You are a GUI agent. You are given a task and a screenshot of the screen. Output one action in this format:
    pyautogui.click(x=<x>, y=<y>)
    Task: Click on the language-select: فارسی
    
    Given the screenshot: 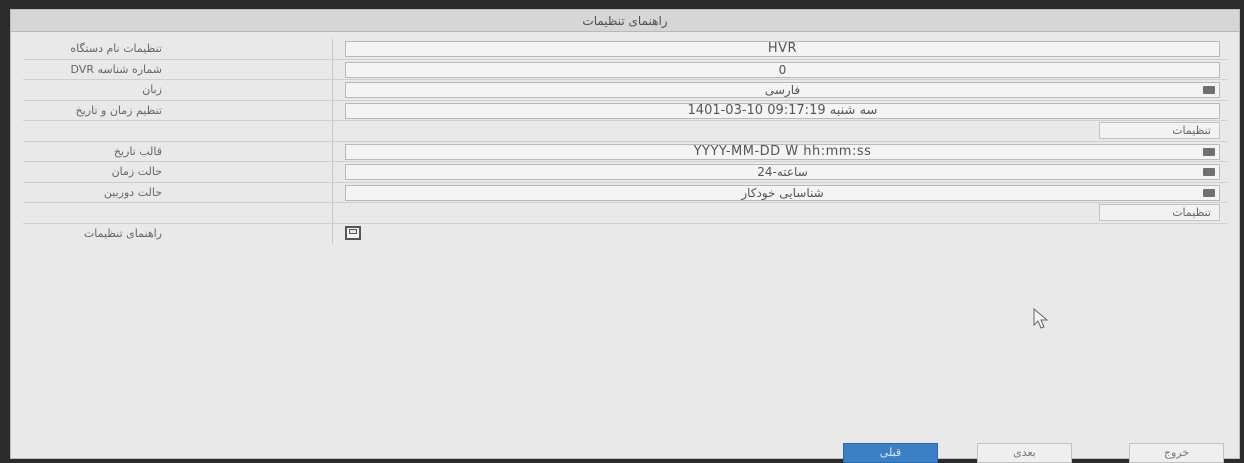 What is the action you would take?
    pyautogui.click(x=782, y=90)
    